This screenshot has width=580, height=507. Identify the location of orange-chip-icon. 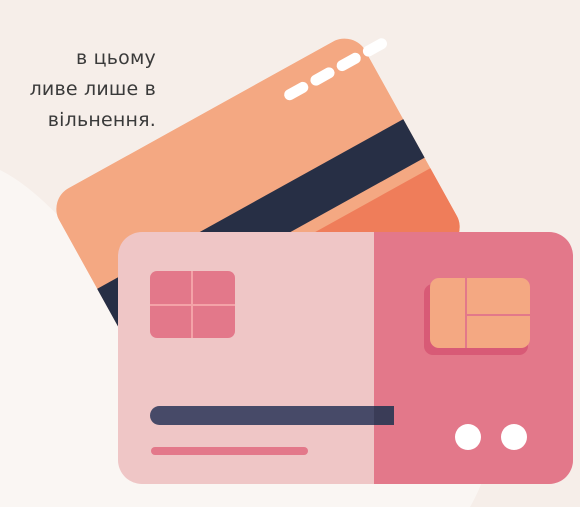
(477, 316).